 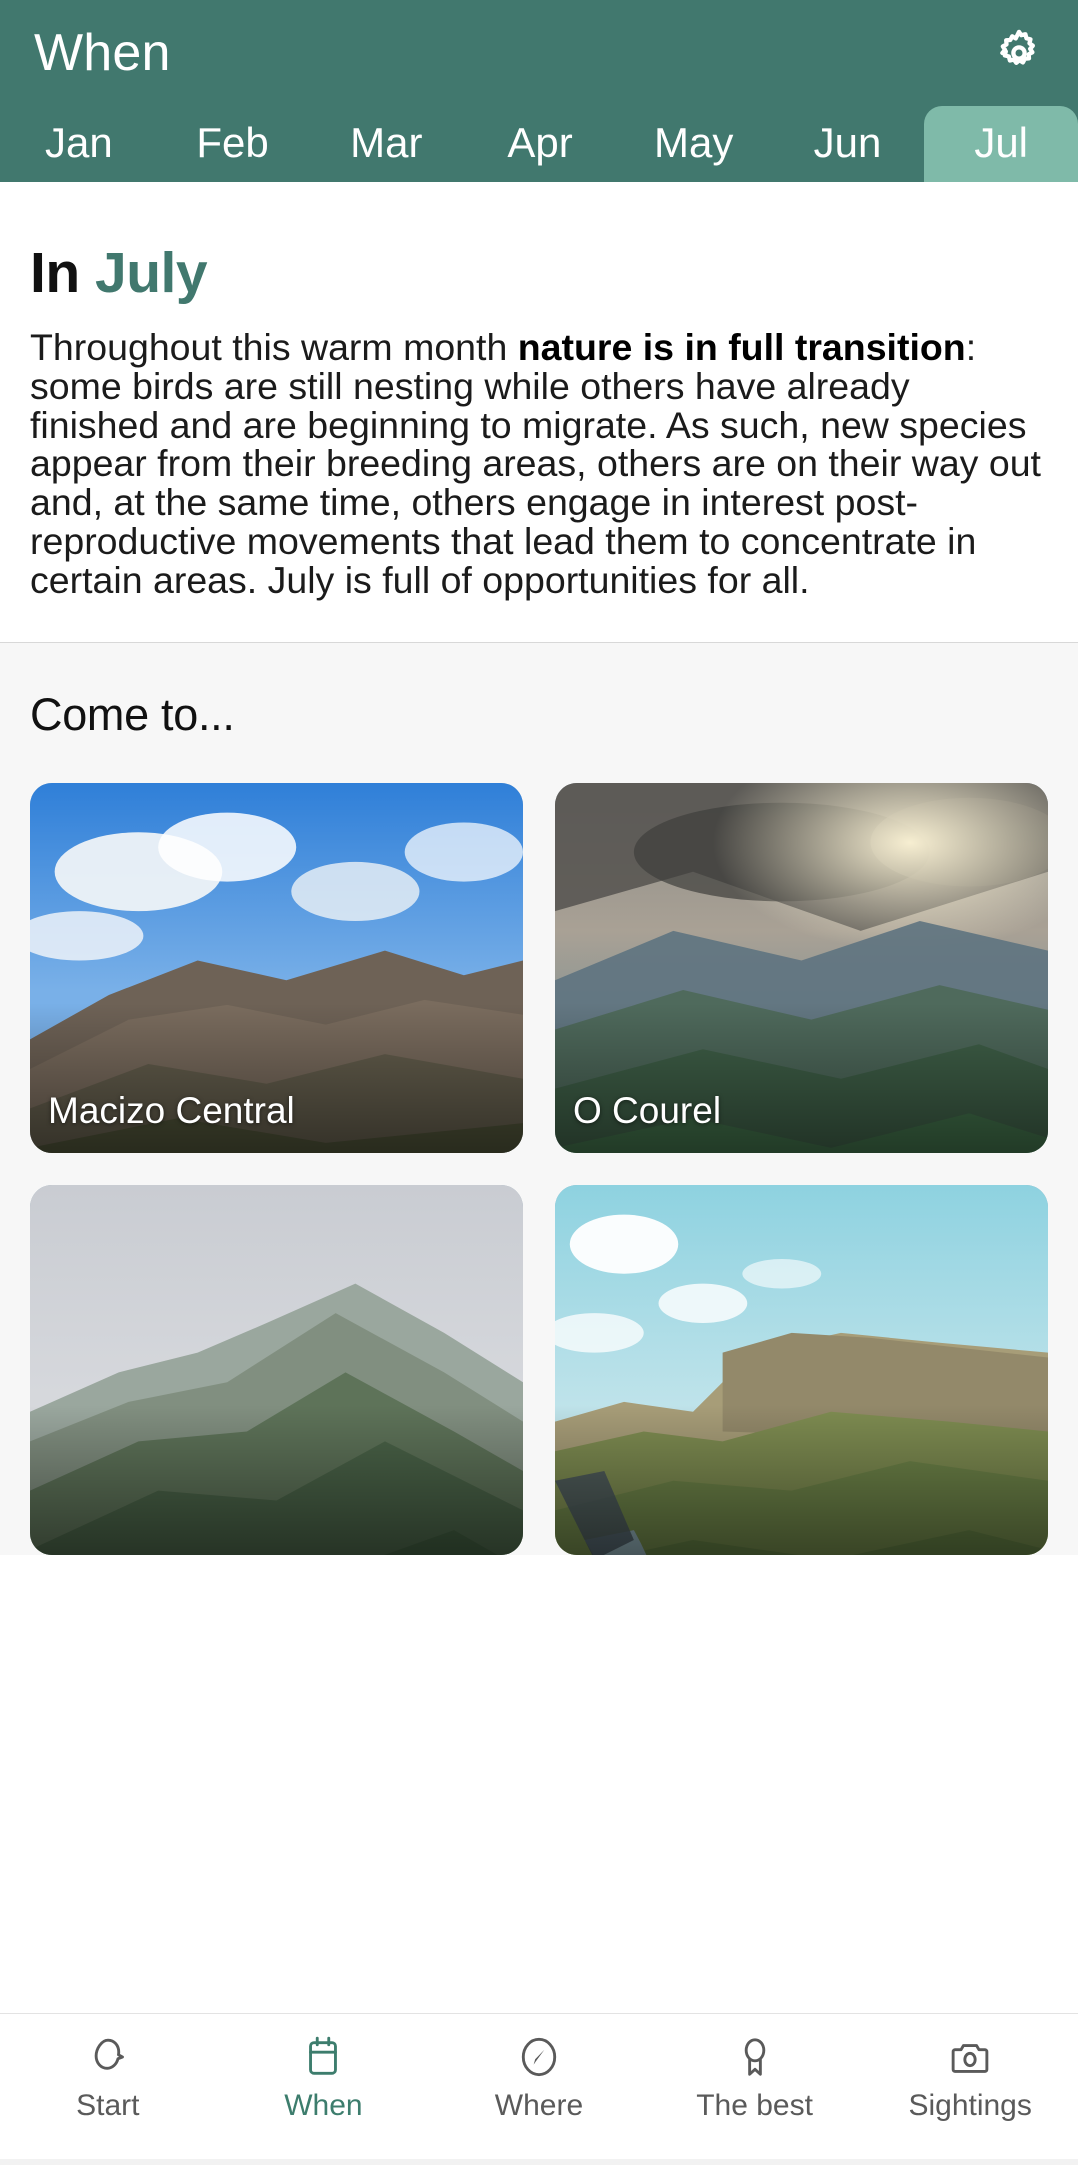 I want to click on camera-icon, so click(x=970, y=2058).